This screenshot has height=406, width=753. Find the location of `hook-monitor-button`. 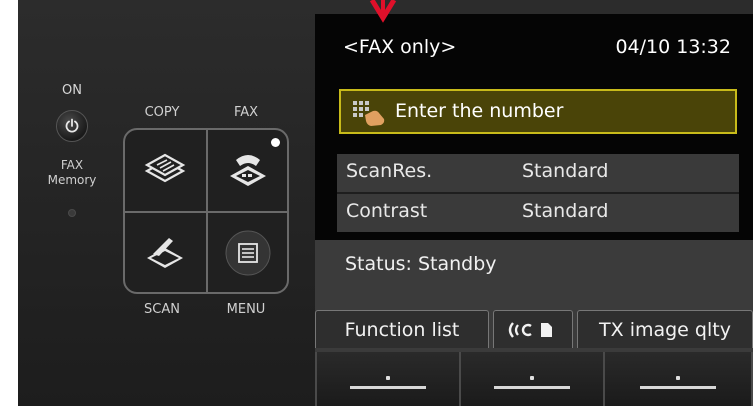

hook-monitor-button is located at coordinates (533, 329).